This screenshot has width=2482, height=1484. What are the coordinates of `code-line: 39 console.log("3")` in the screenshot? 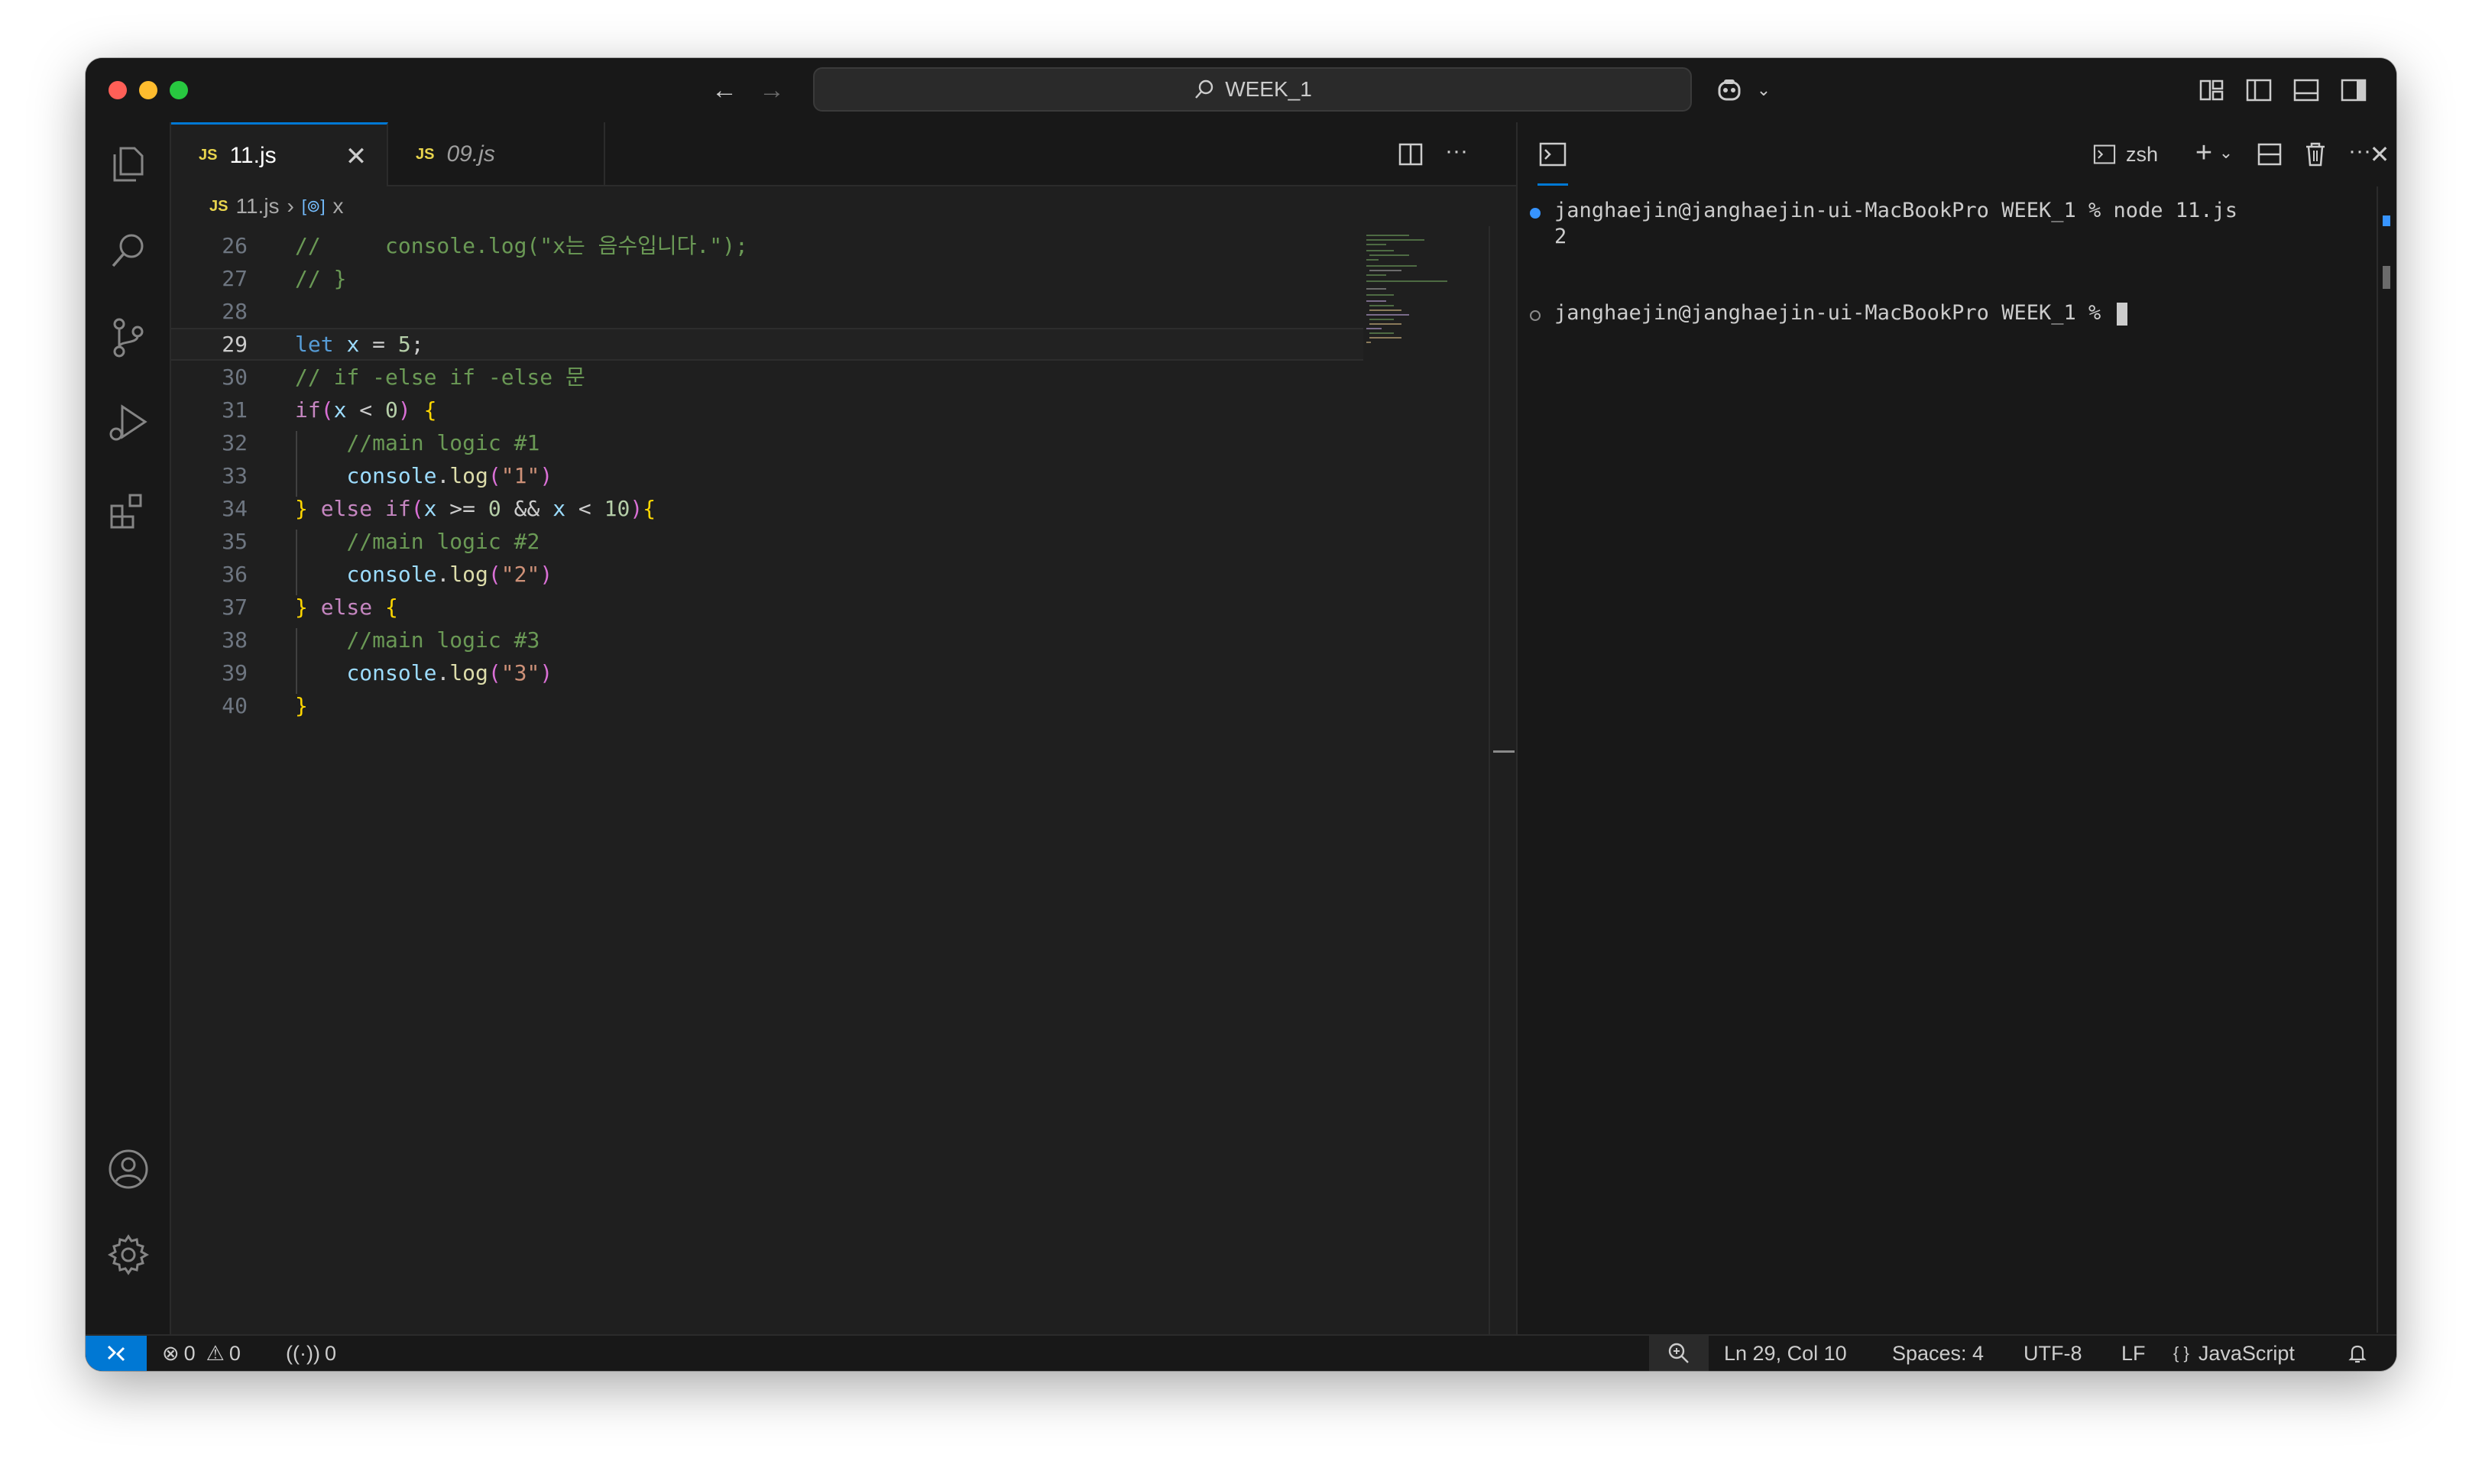 It's located at (387, 673).